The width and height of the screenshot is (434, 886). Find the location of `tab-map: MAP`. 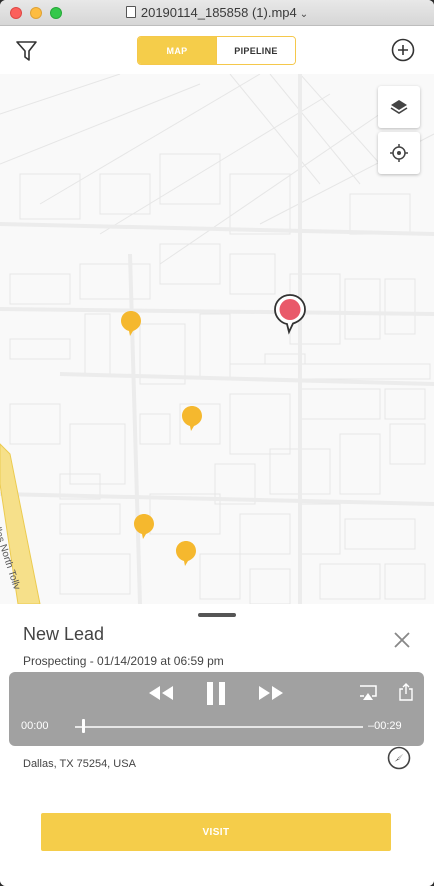

tab-map: MAP is located at coordinates (177, 50).